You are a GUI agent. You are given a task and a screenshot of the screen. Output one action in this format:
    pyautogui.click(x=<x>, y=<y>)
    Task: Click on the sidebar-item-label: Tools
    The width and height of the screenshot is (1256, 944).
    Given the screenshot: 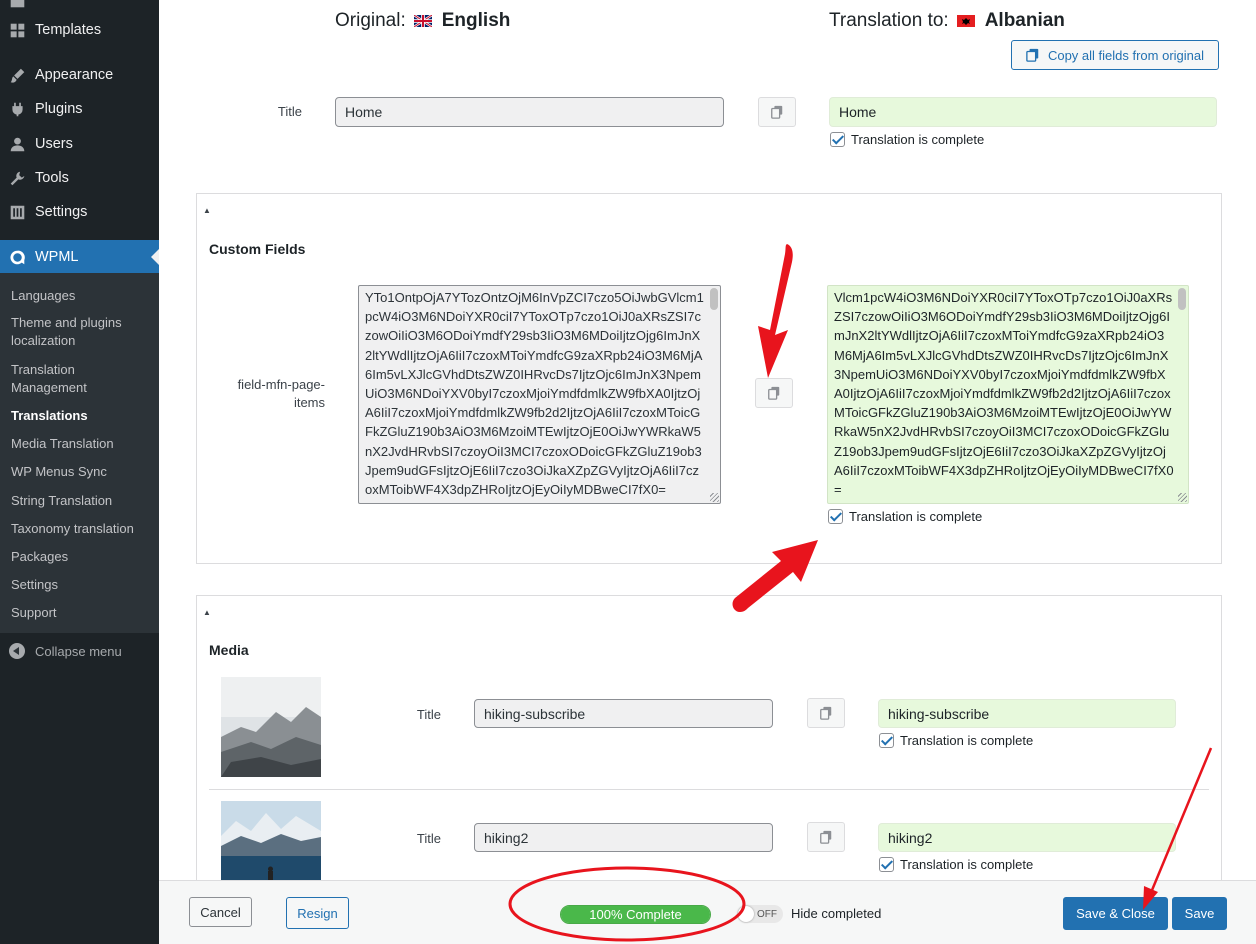 What is the action you would take?
    pyautogui.click(x=52, y=178)
    